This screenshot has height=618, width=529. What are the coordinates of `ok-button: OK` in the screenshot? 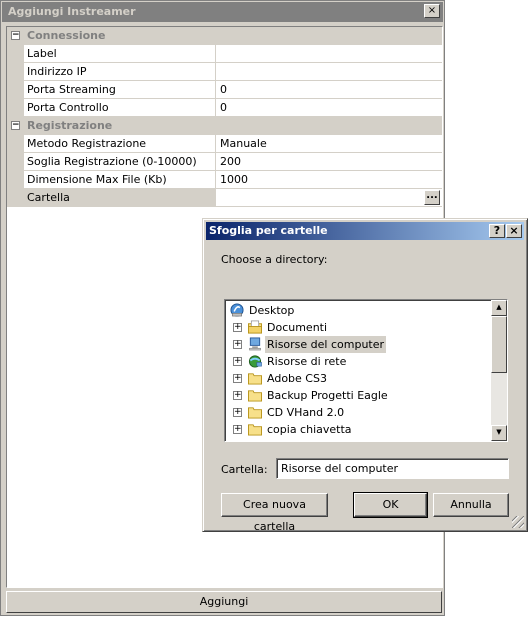 It's located at (390, 505).